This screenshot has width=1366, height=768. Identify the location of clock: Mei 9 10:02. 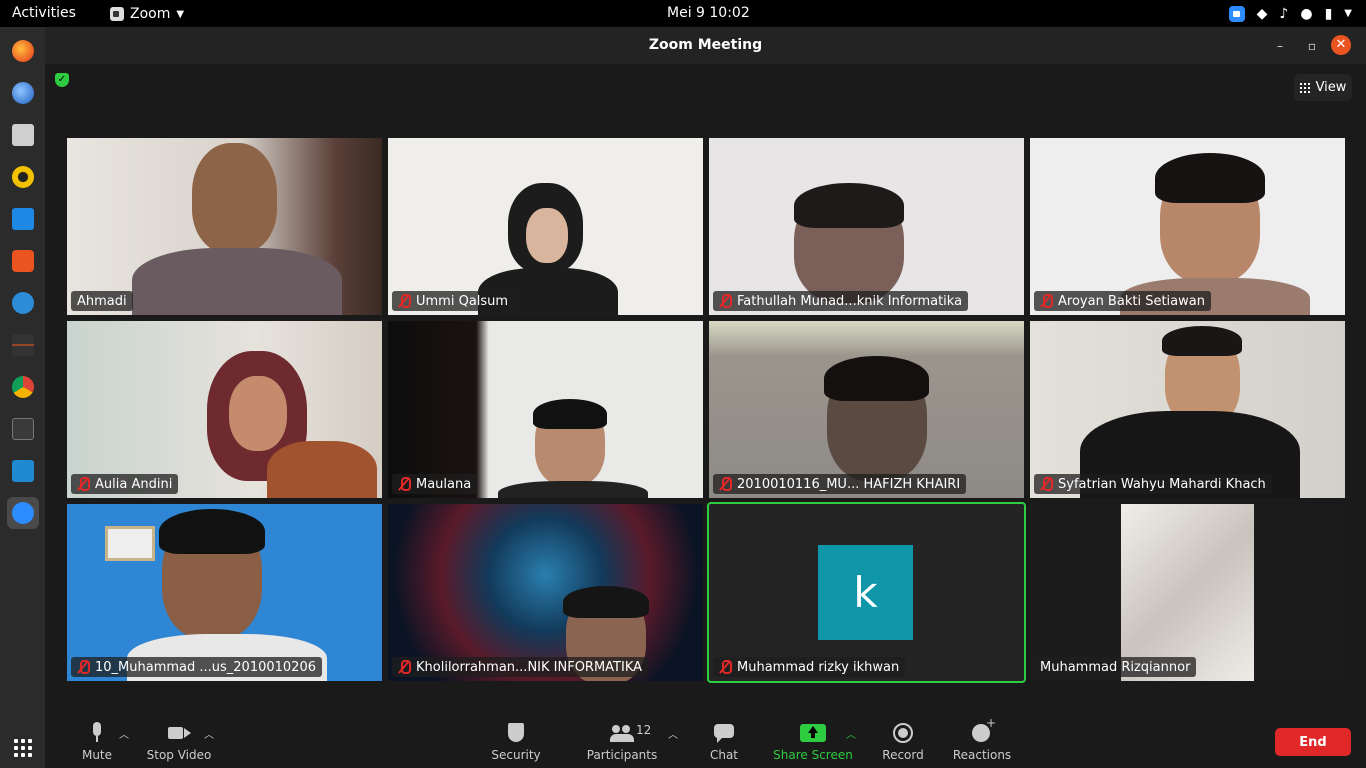
(708, 13).